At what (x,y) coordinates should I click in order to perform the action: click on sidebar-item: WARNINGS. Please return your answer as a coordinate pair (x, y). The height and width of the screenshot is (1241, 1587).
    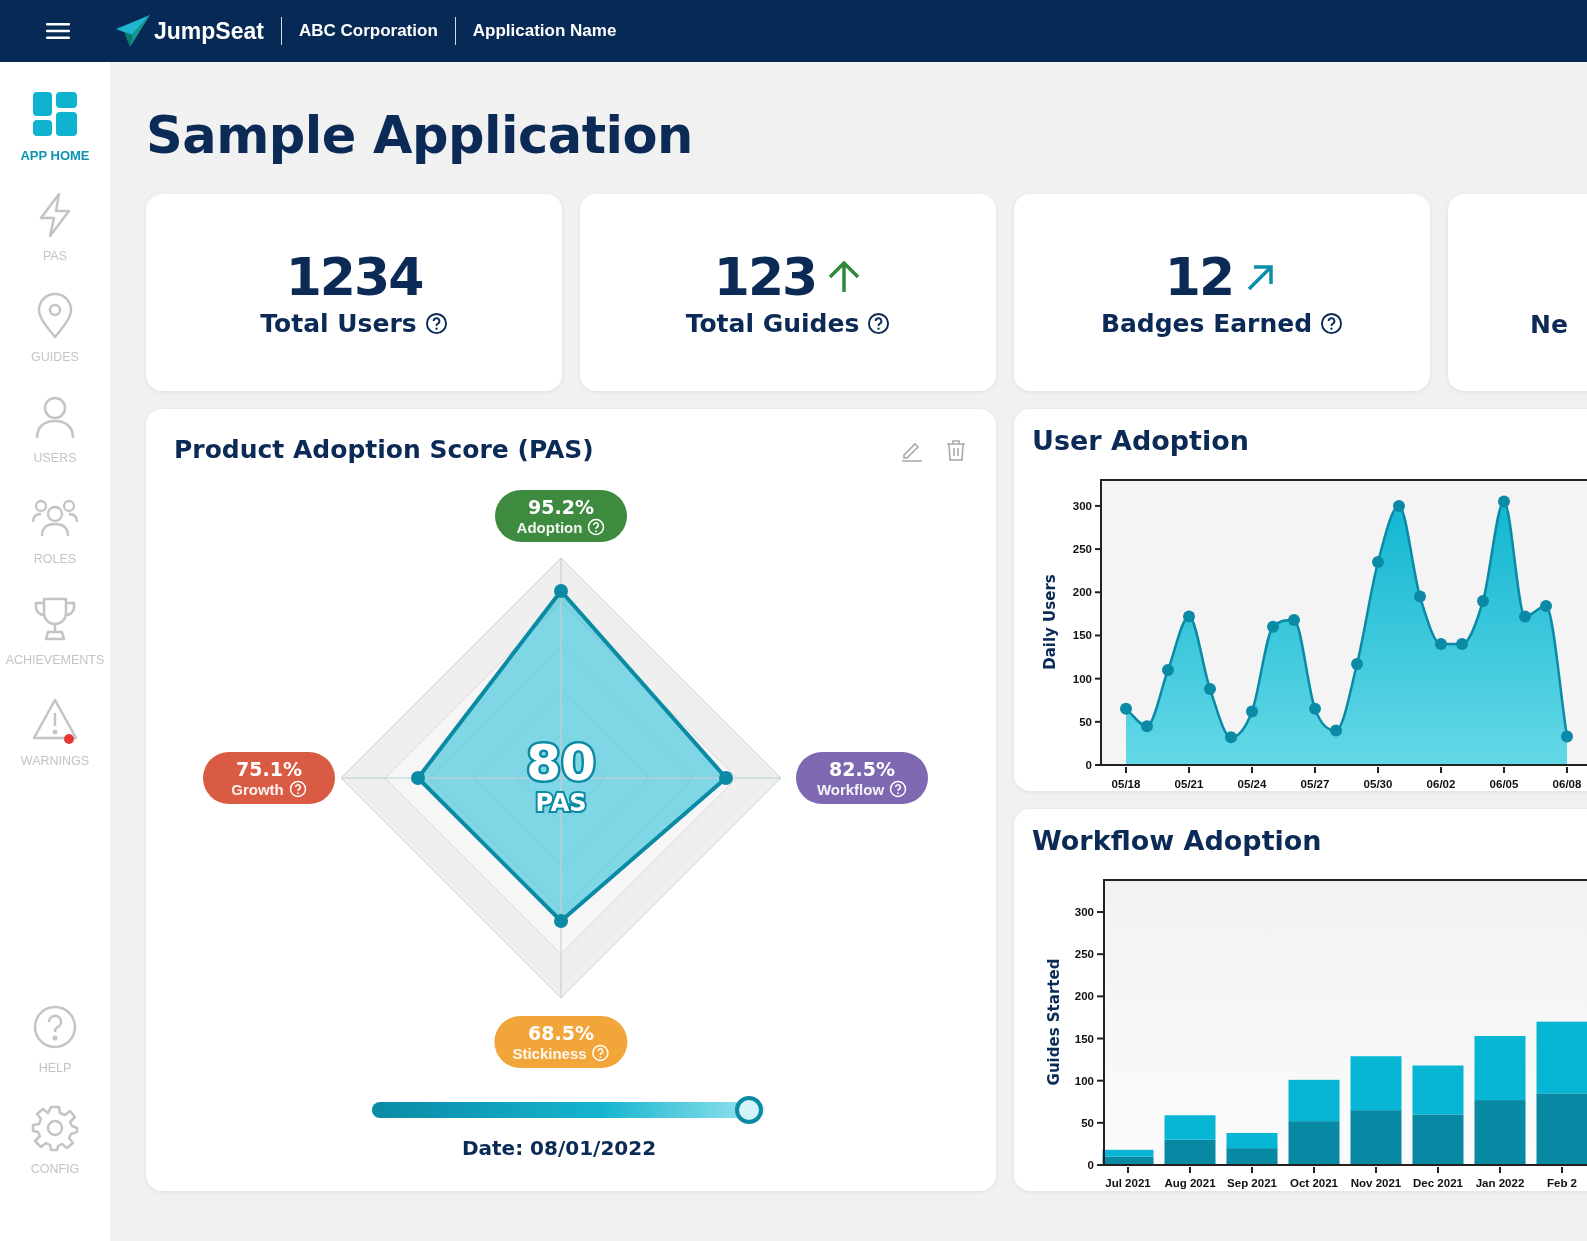
    Looking at the image, I should click on (55, 746).